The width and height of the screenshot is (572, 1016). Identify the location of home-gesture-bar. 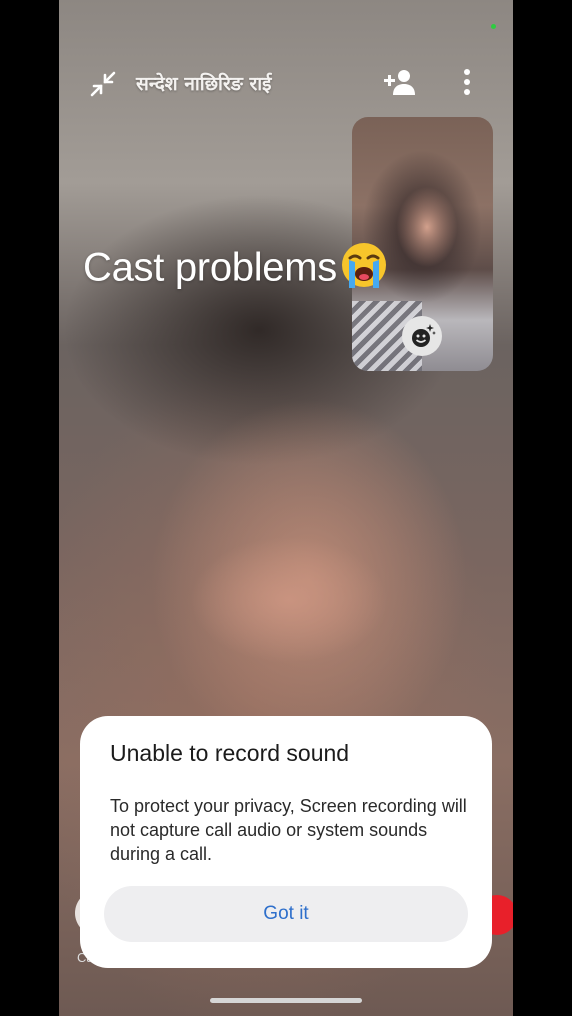
(286, 1000).